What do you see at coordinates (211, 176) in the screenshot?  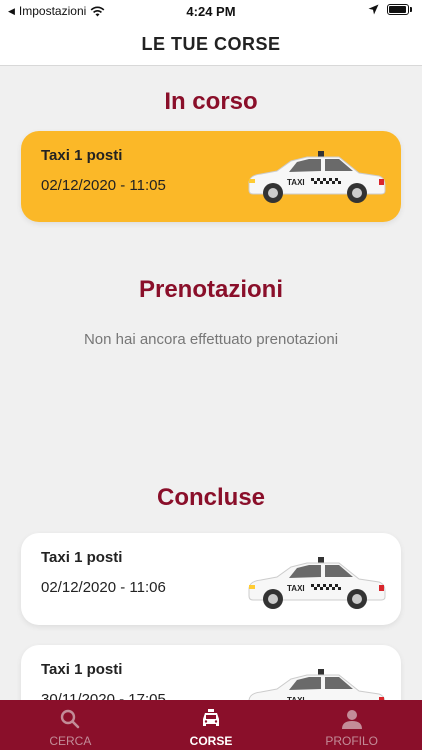 I see `ride-card-in-corso: Taxi 1 posti 02/12/2020 - 11:05 TAXI` at bounding box center [211, 176].